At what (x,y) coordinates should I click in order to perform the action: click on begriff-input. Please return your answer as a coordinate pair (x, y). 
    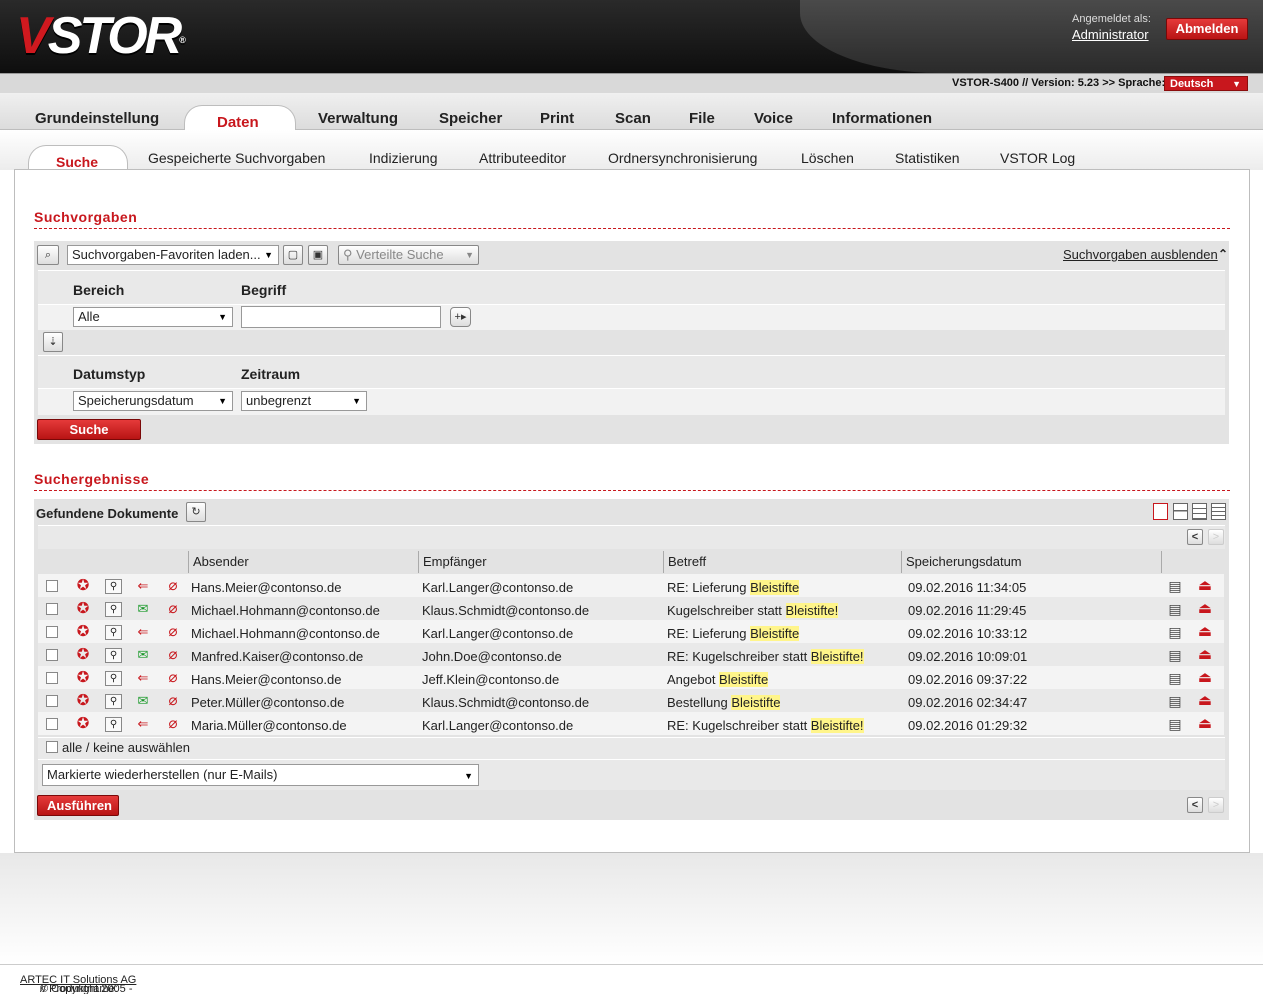
    Looking at the image, I should click on (341, 317).